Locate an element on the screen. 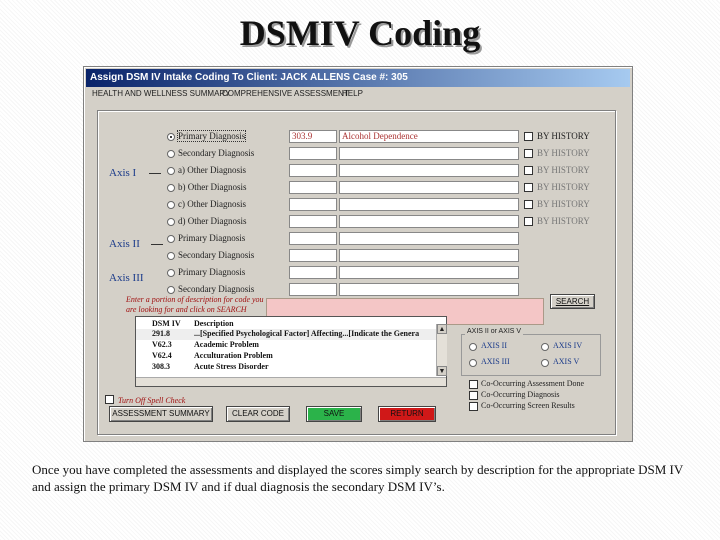 The height and width of the screenshot is (540, 720). axis-2-label: Axis II is located at coordinates (124, 244).